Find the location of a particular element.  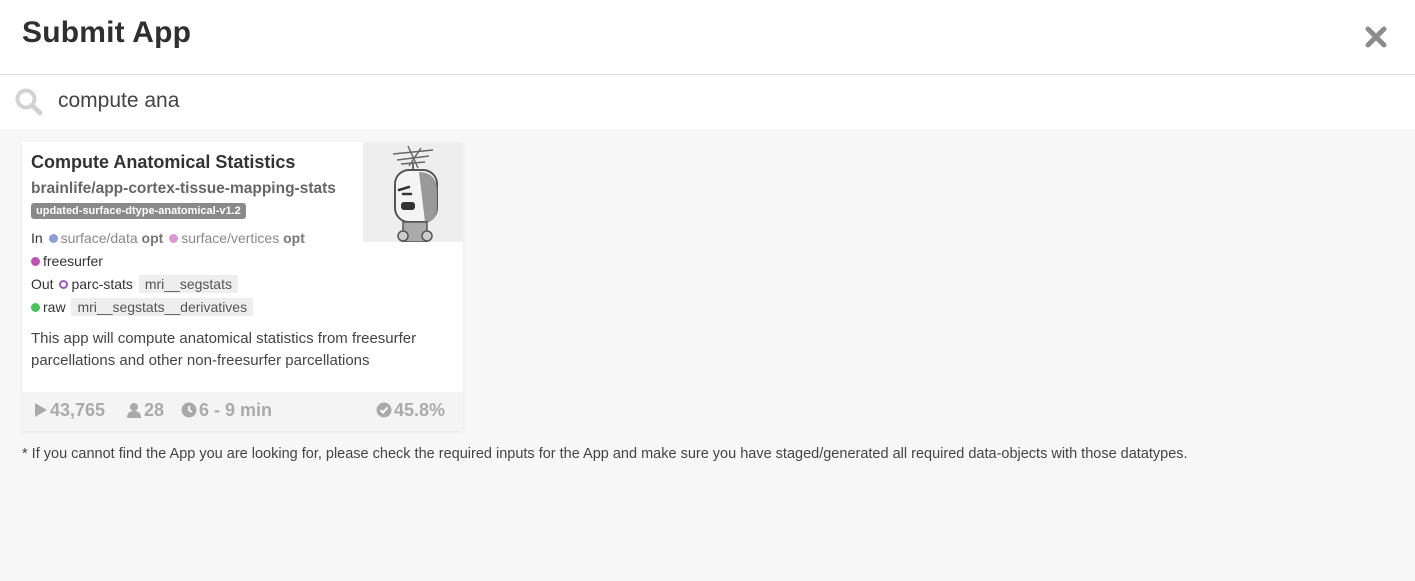

success-rate: 45.8% is located at coordinates (410, 410).